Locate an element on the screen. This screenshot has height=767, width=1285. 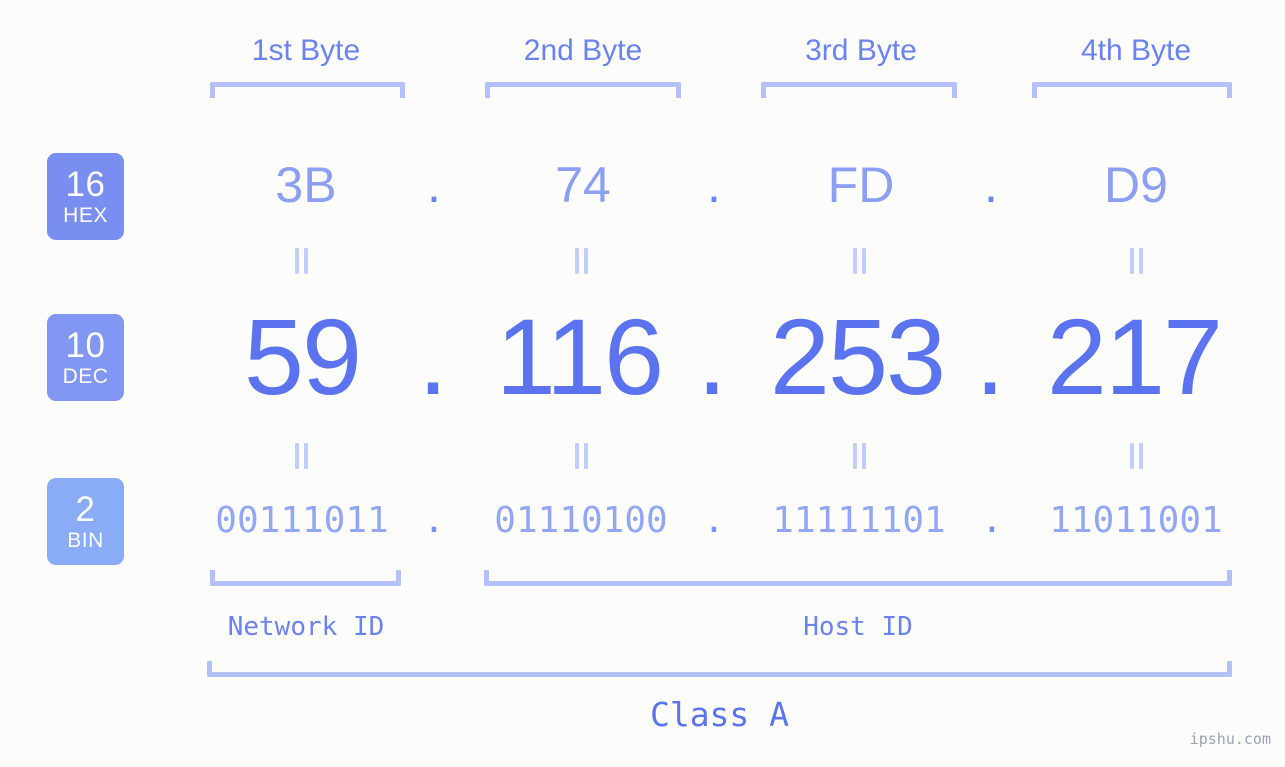
bin-octet-2: 01110100 is located at coordinates (581, 520).